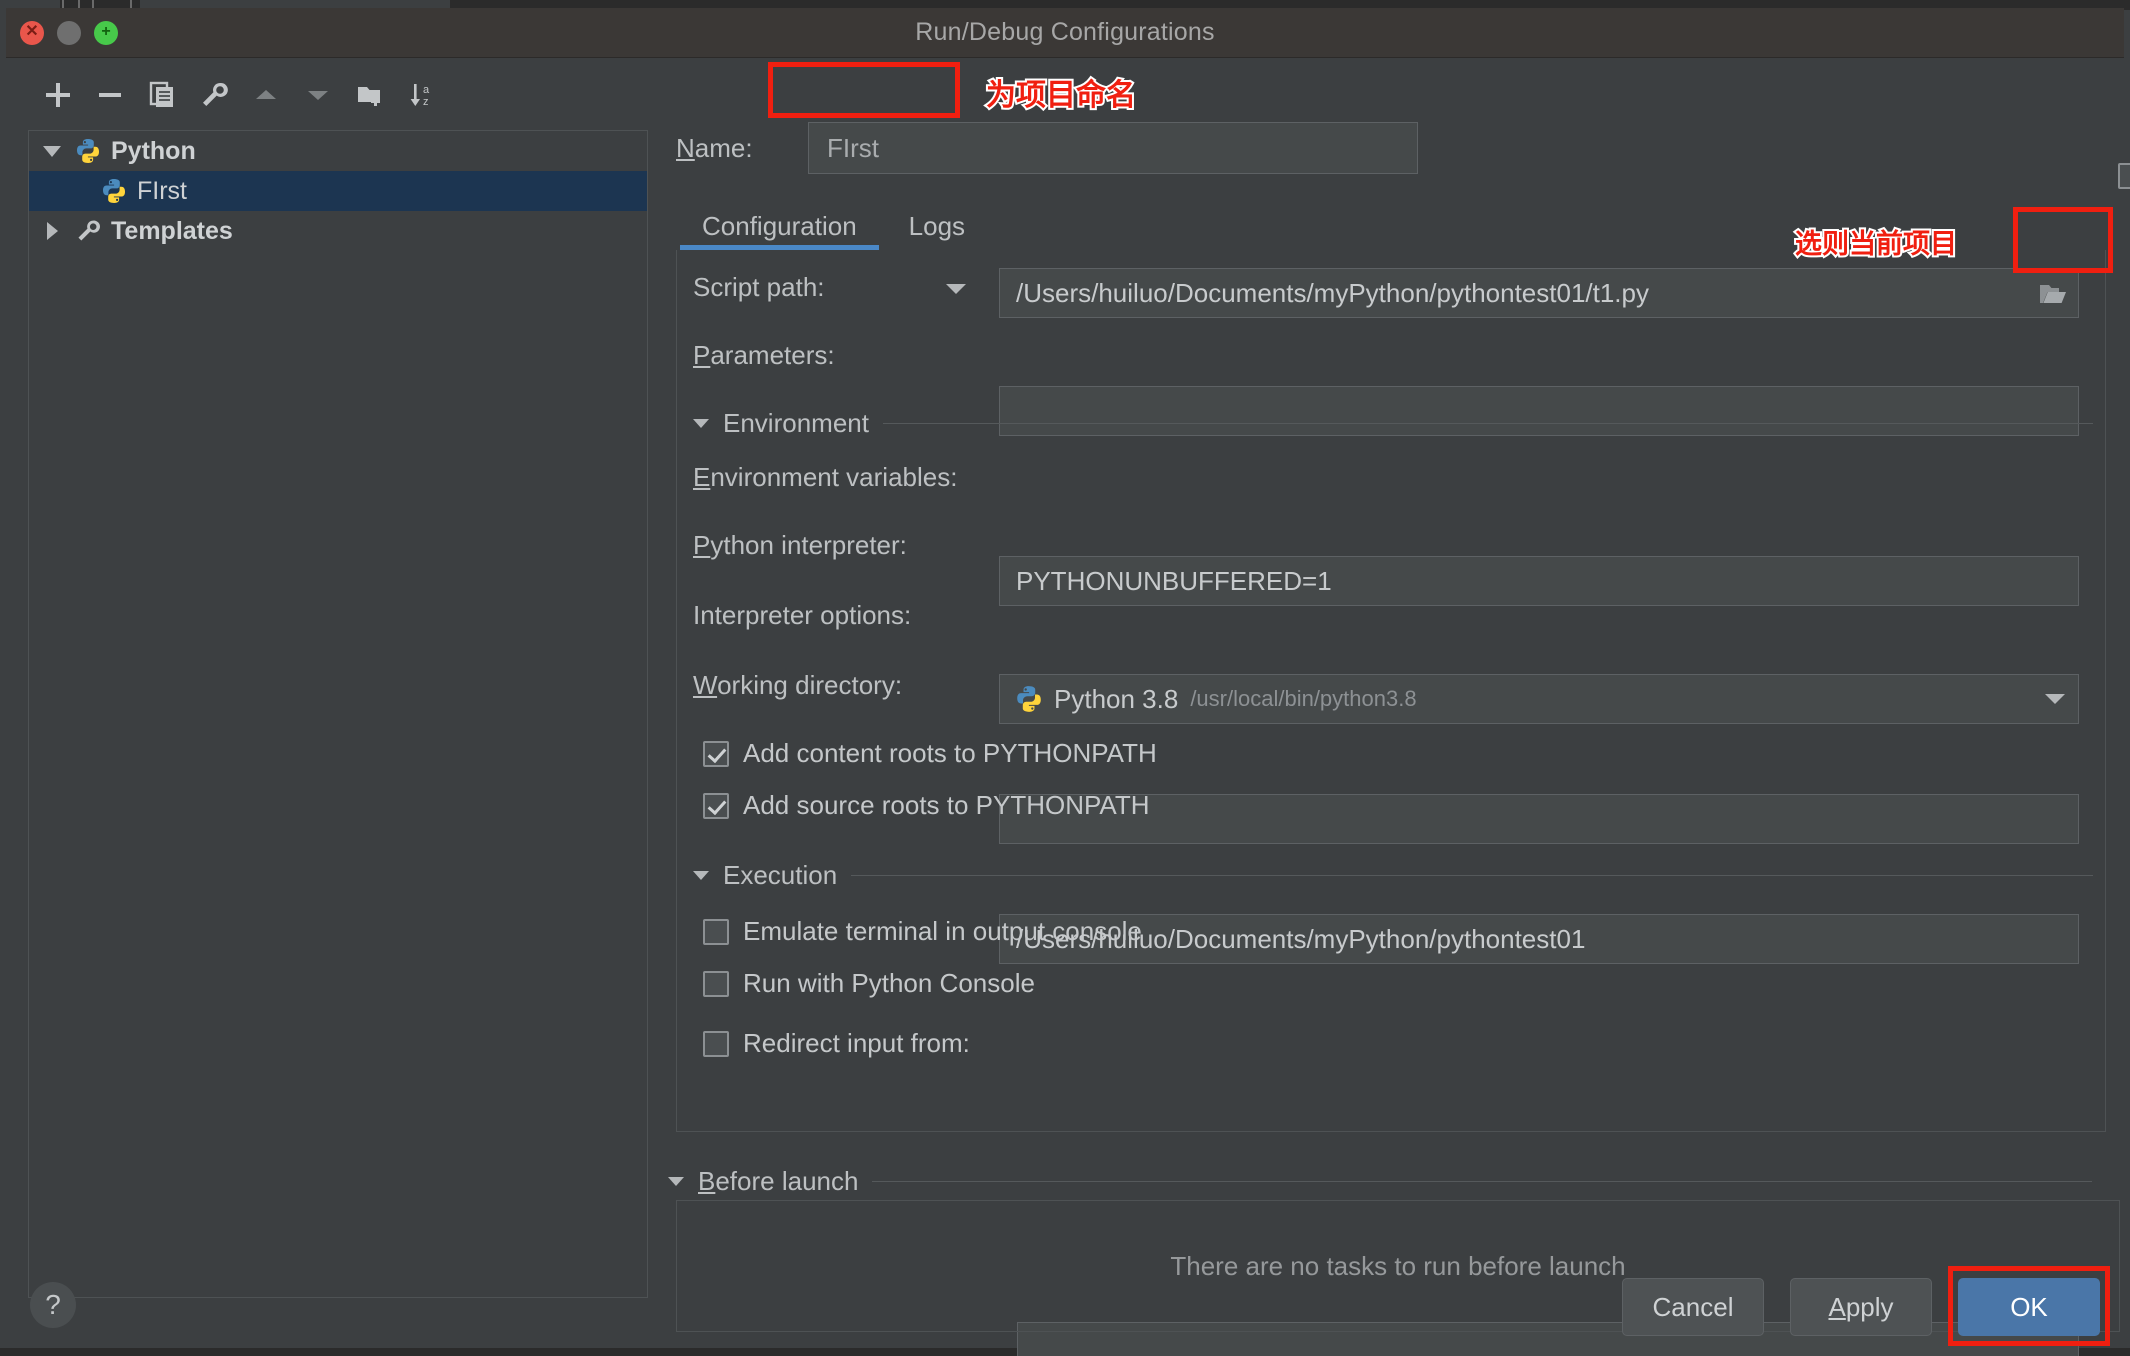 The height and width of the screenshot is (1356, 2130). I want to click on remove-configuration-button, so click(110, 95).